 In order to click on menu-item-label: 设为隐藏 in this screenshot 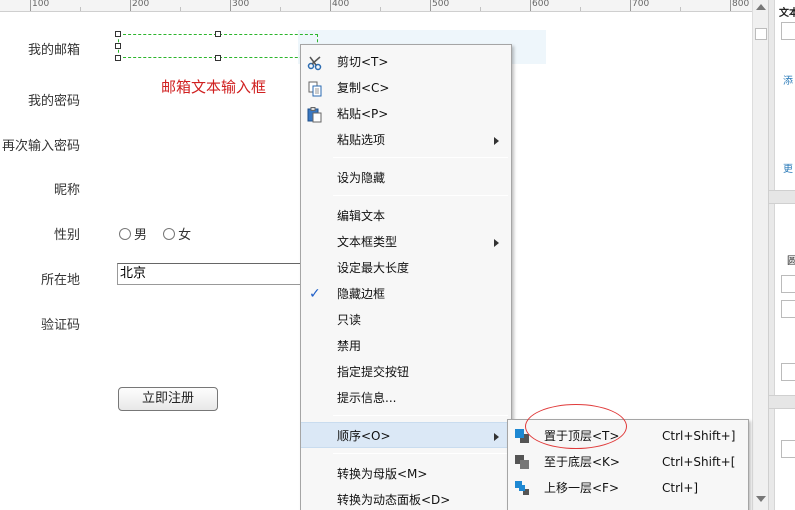, I will do `click(361, 178)`.